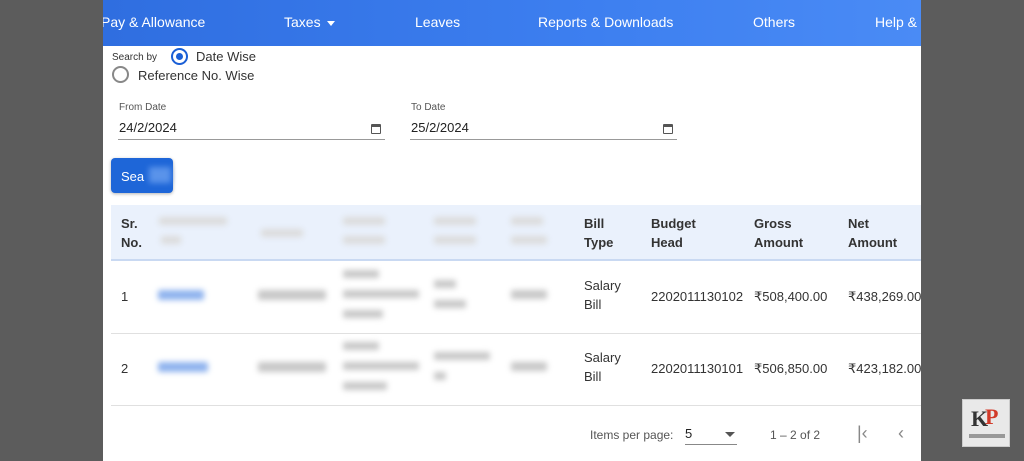  What do you see at coordinates (437, 22) in the screenshot?
I see `nav-leaves: Leaves` at bounding box center [437, 22].